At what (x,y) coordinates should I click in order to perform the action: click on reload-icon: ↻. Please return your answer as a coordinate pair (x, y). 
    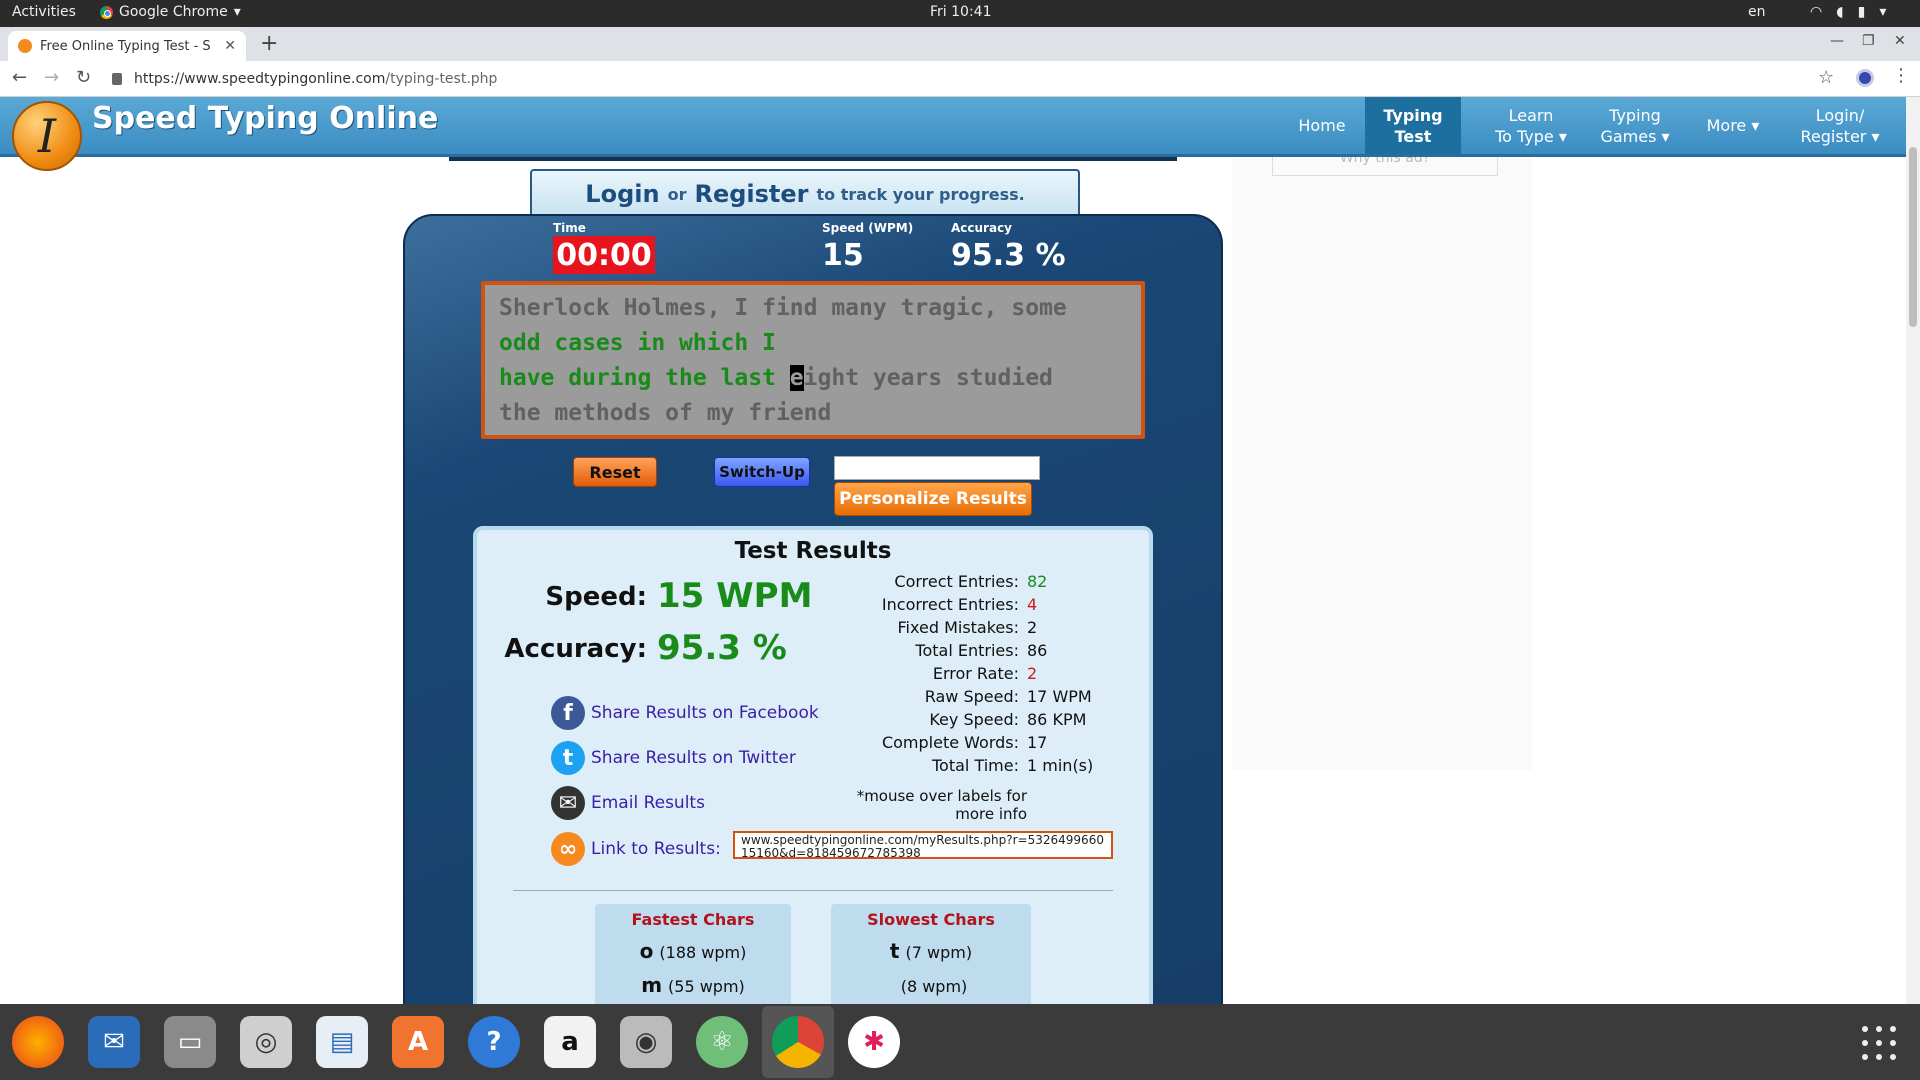
    Looking at the image, I should click on (83, 77).